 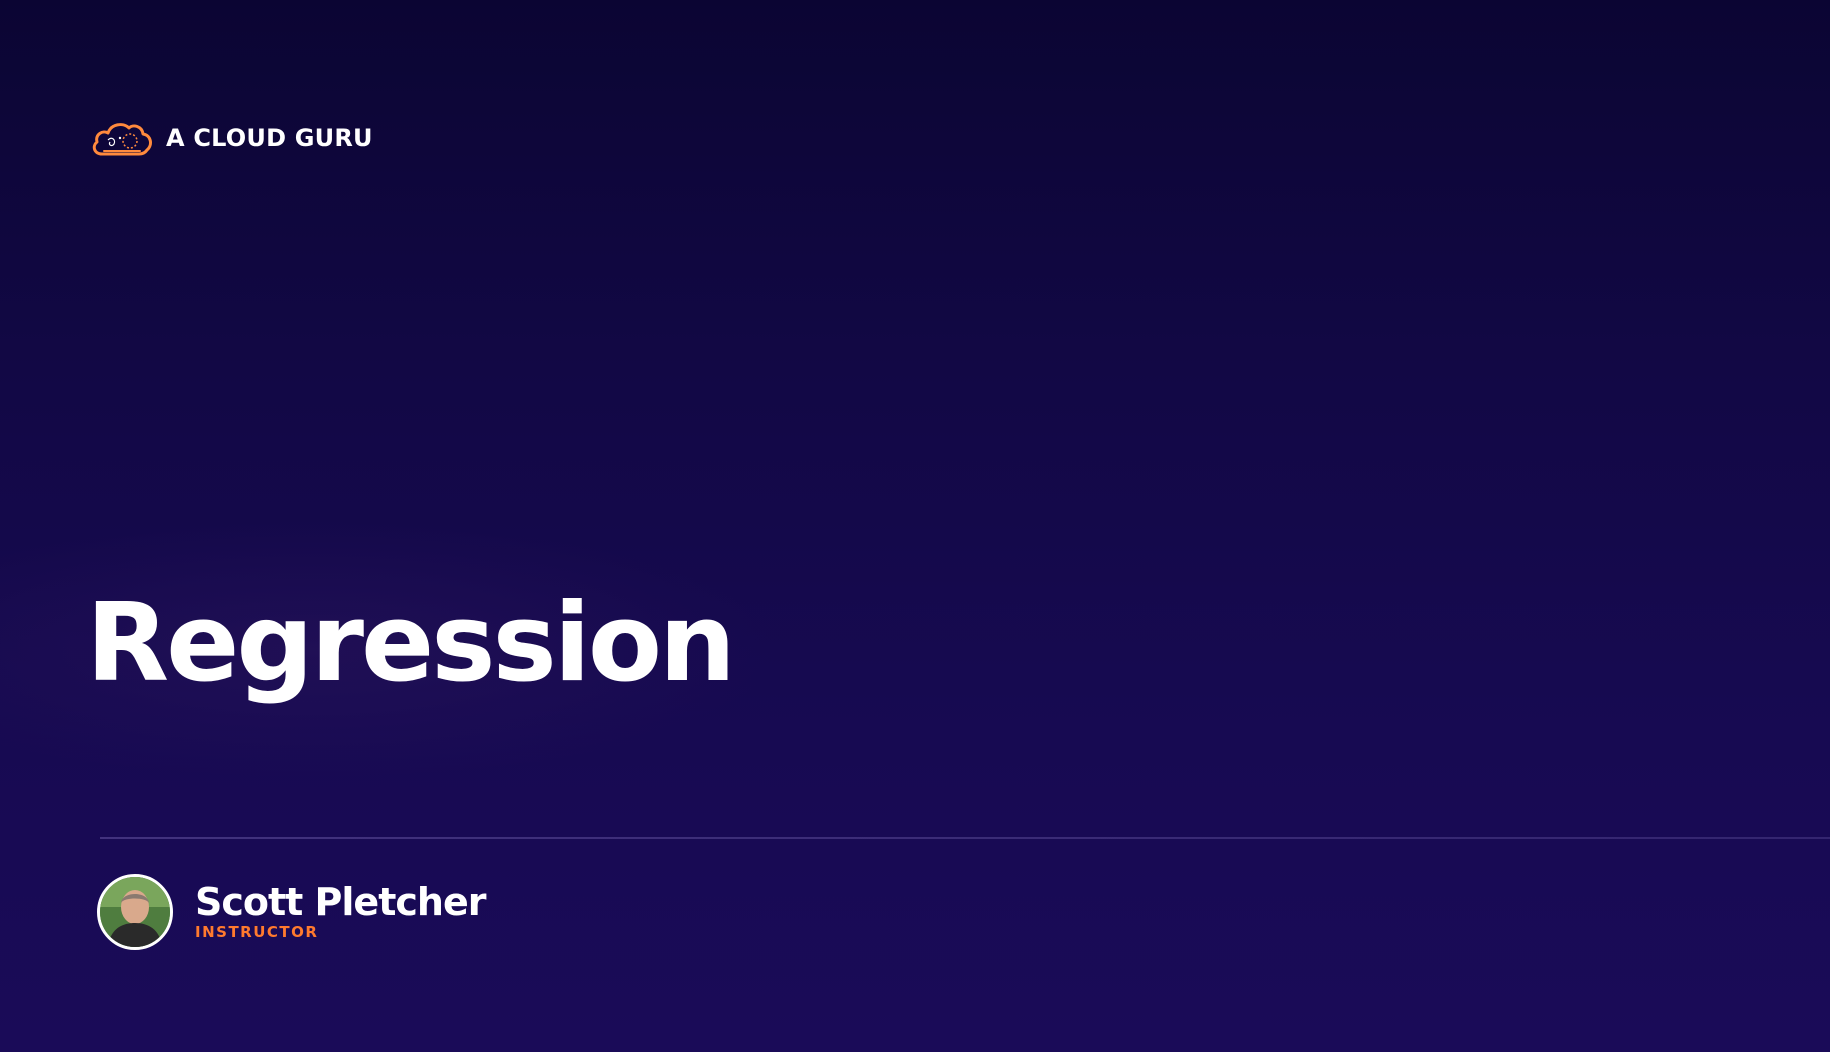 What do you see at coordinates (965, 838) in the screenshot?
I see `divider` at bounding box center [965, 838].